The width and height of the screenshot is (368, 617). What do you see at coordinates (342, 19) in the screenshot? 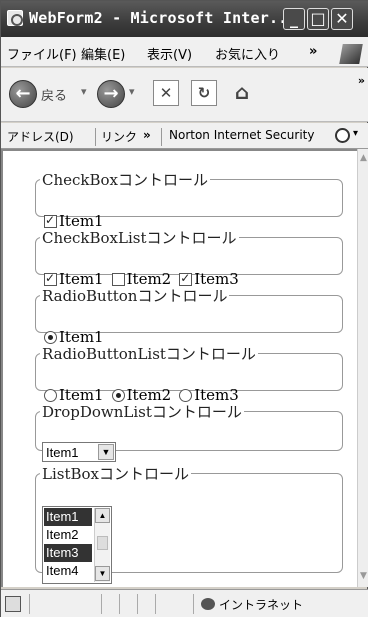
I see `close-button: ✕` at bounding box center [342, 19].